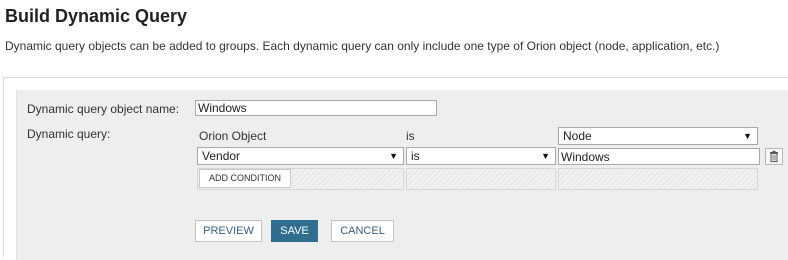  Describe the element at coordinates (69, 134) in the screenshot. I see `dynamic-query-label: Dynamic query:` at that location.